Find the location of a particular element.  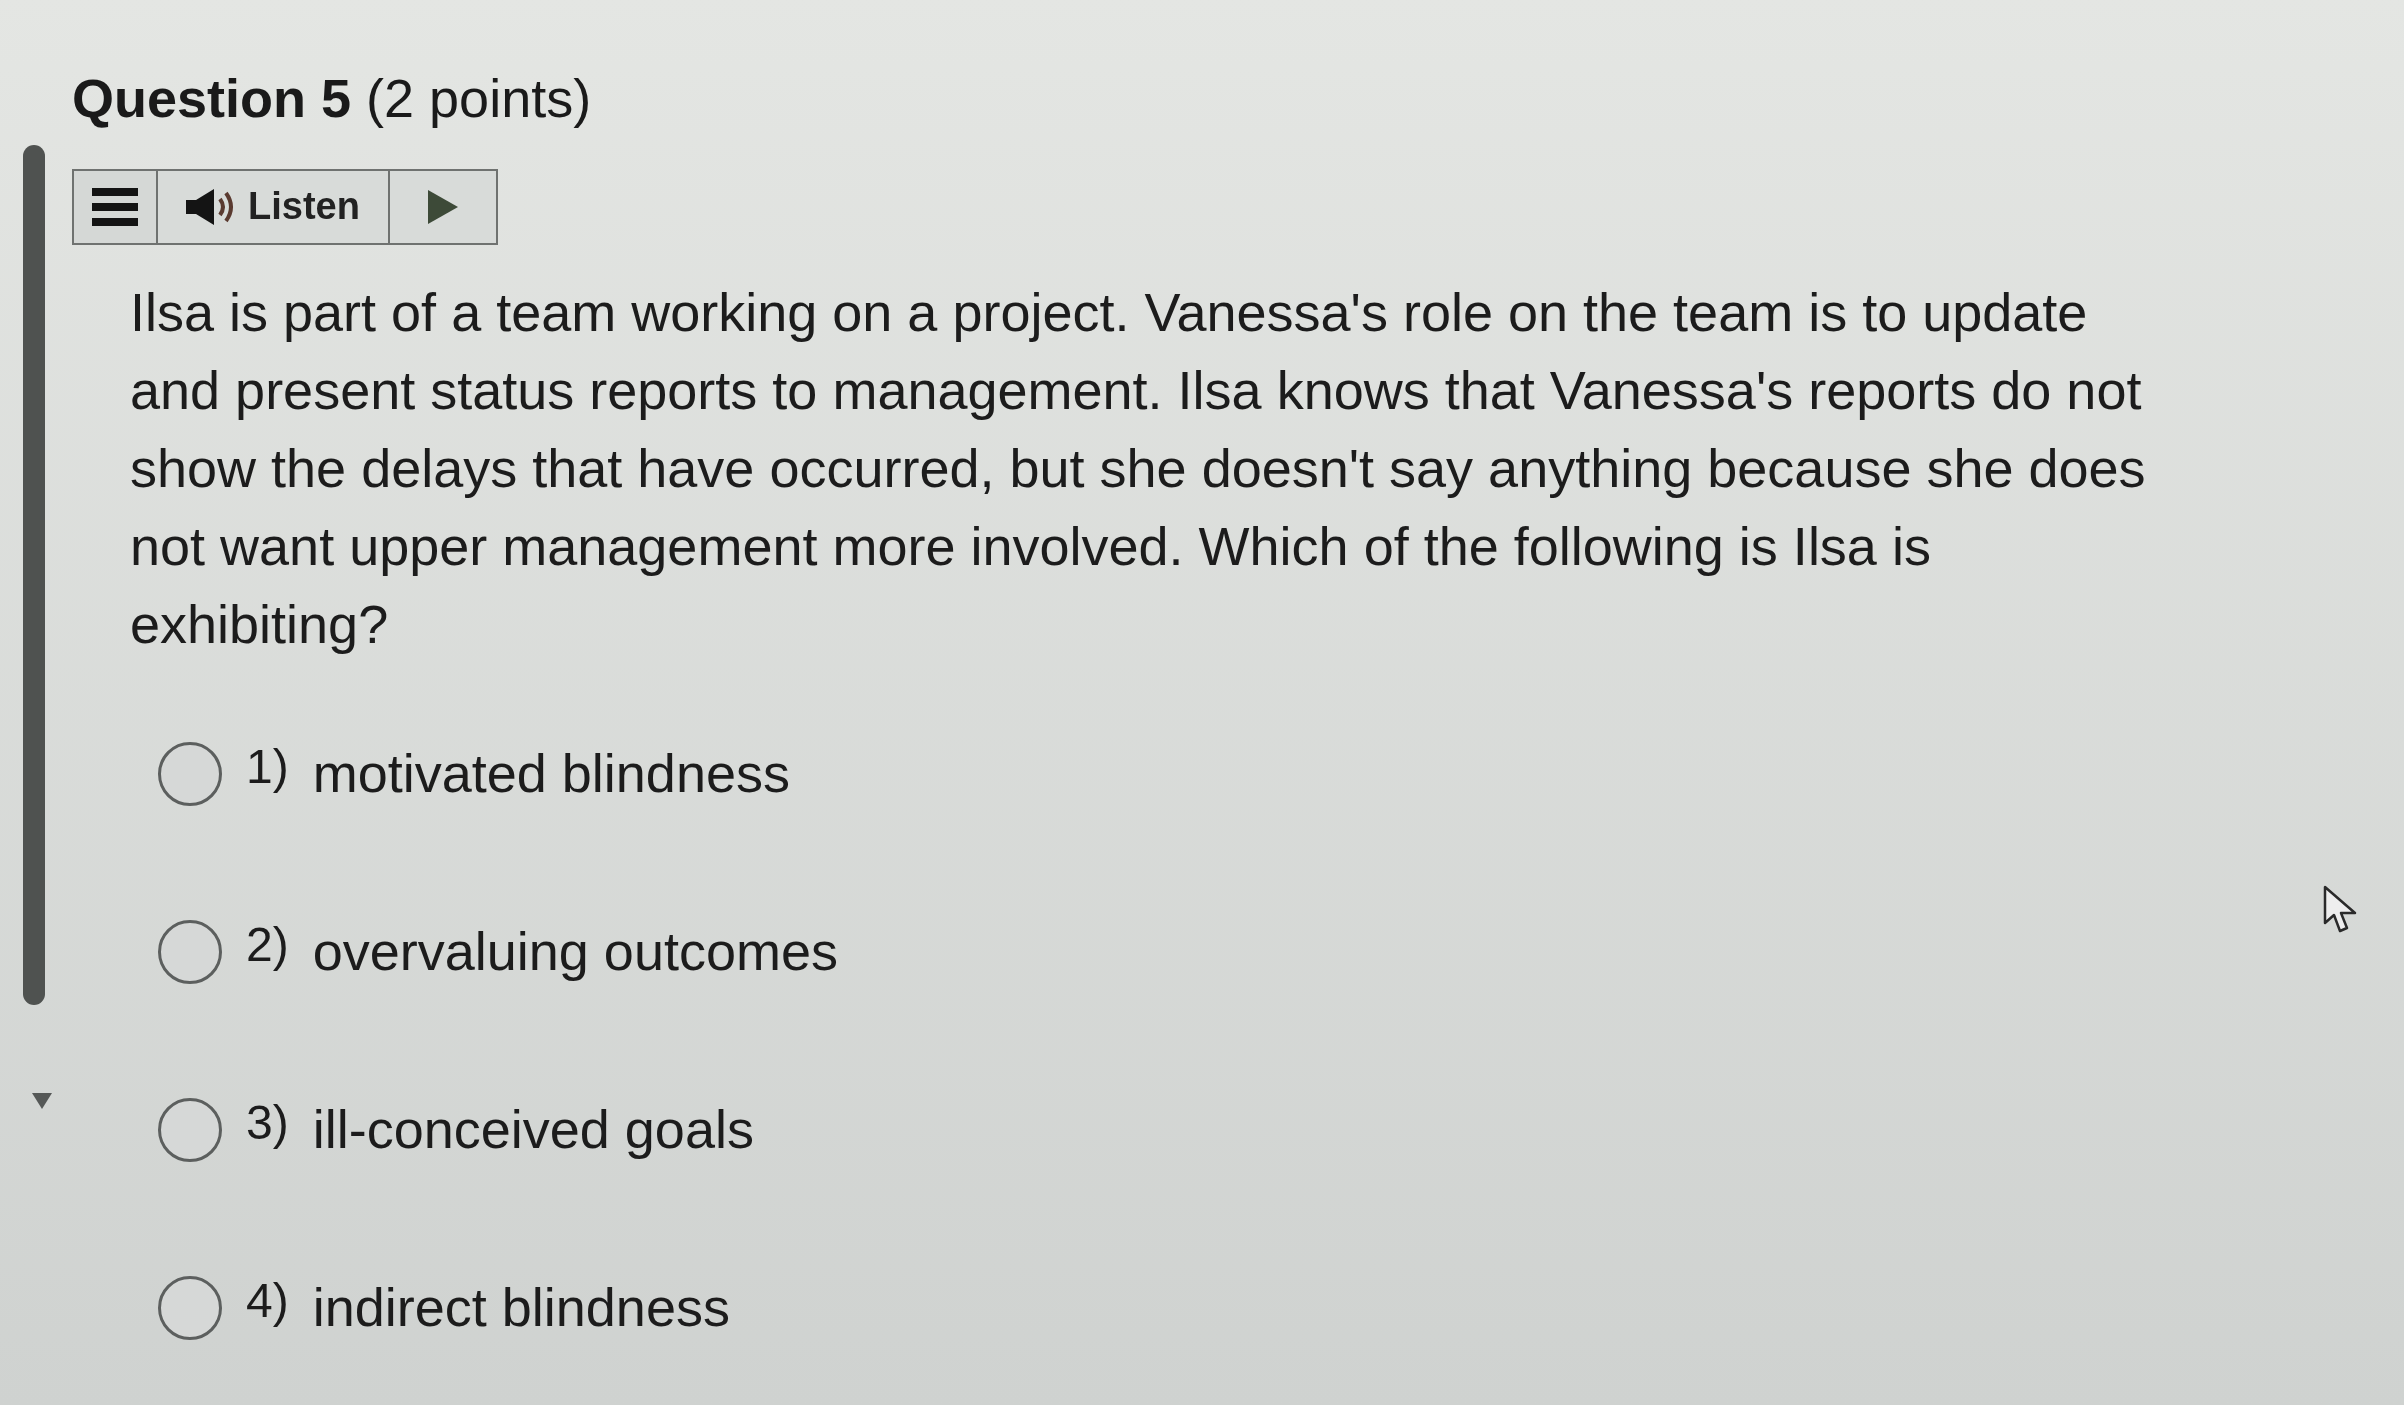

question-title: Question 5 (2 points) is located at coordinates (332, 98).